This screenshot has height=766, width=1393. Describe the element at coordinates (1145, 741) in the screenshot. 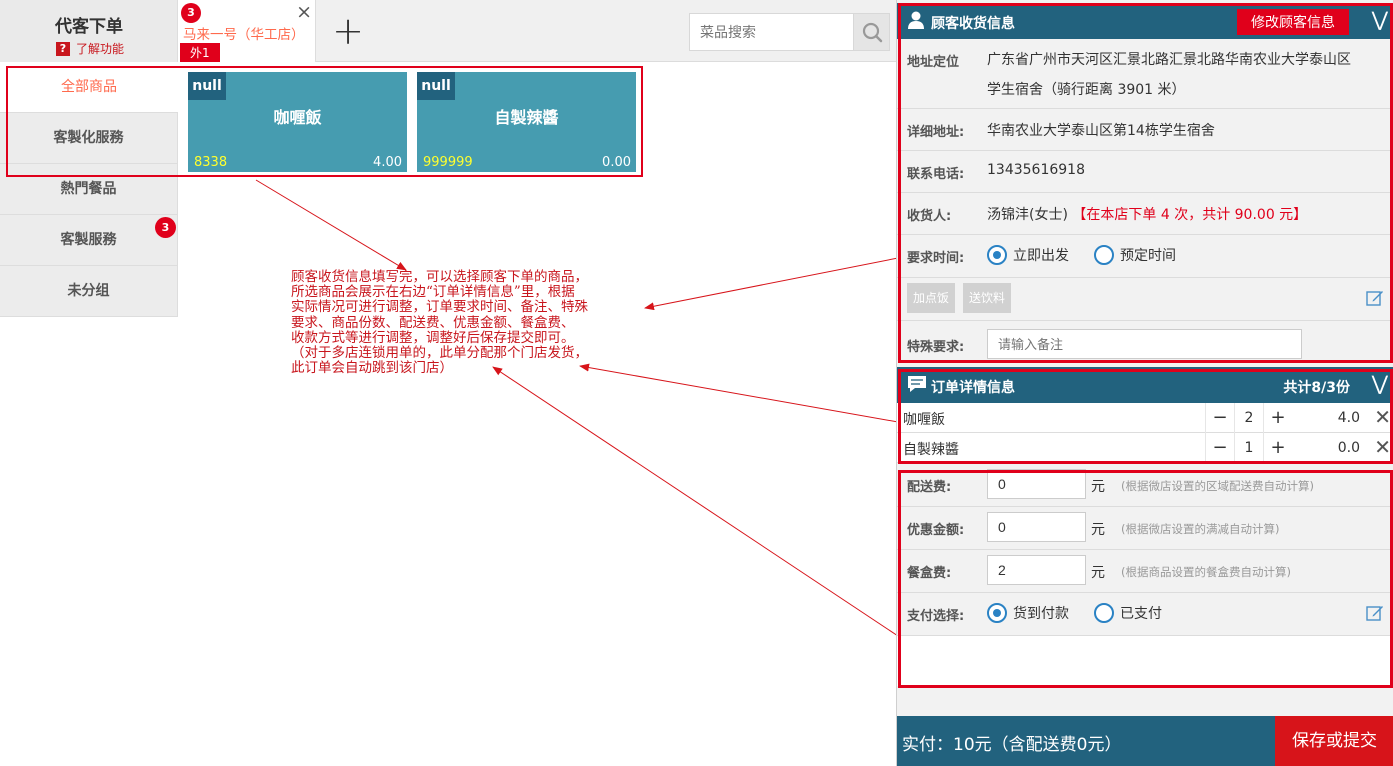

I see `checkout-footer: 实付：10元（含配送费0元） 保存或提交` at that location.